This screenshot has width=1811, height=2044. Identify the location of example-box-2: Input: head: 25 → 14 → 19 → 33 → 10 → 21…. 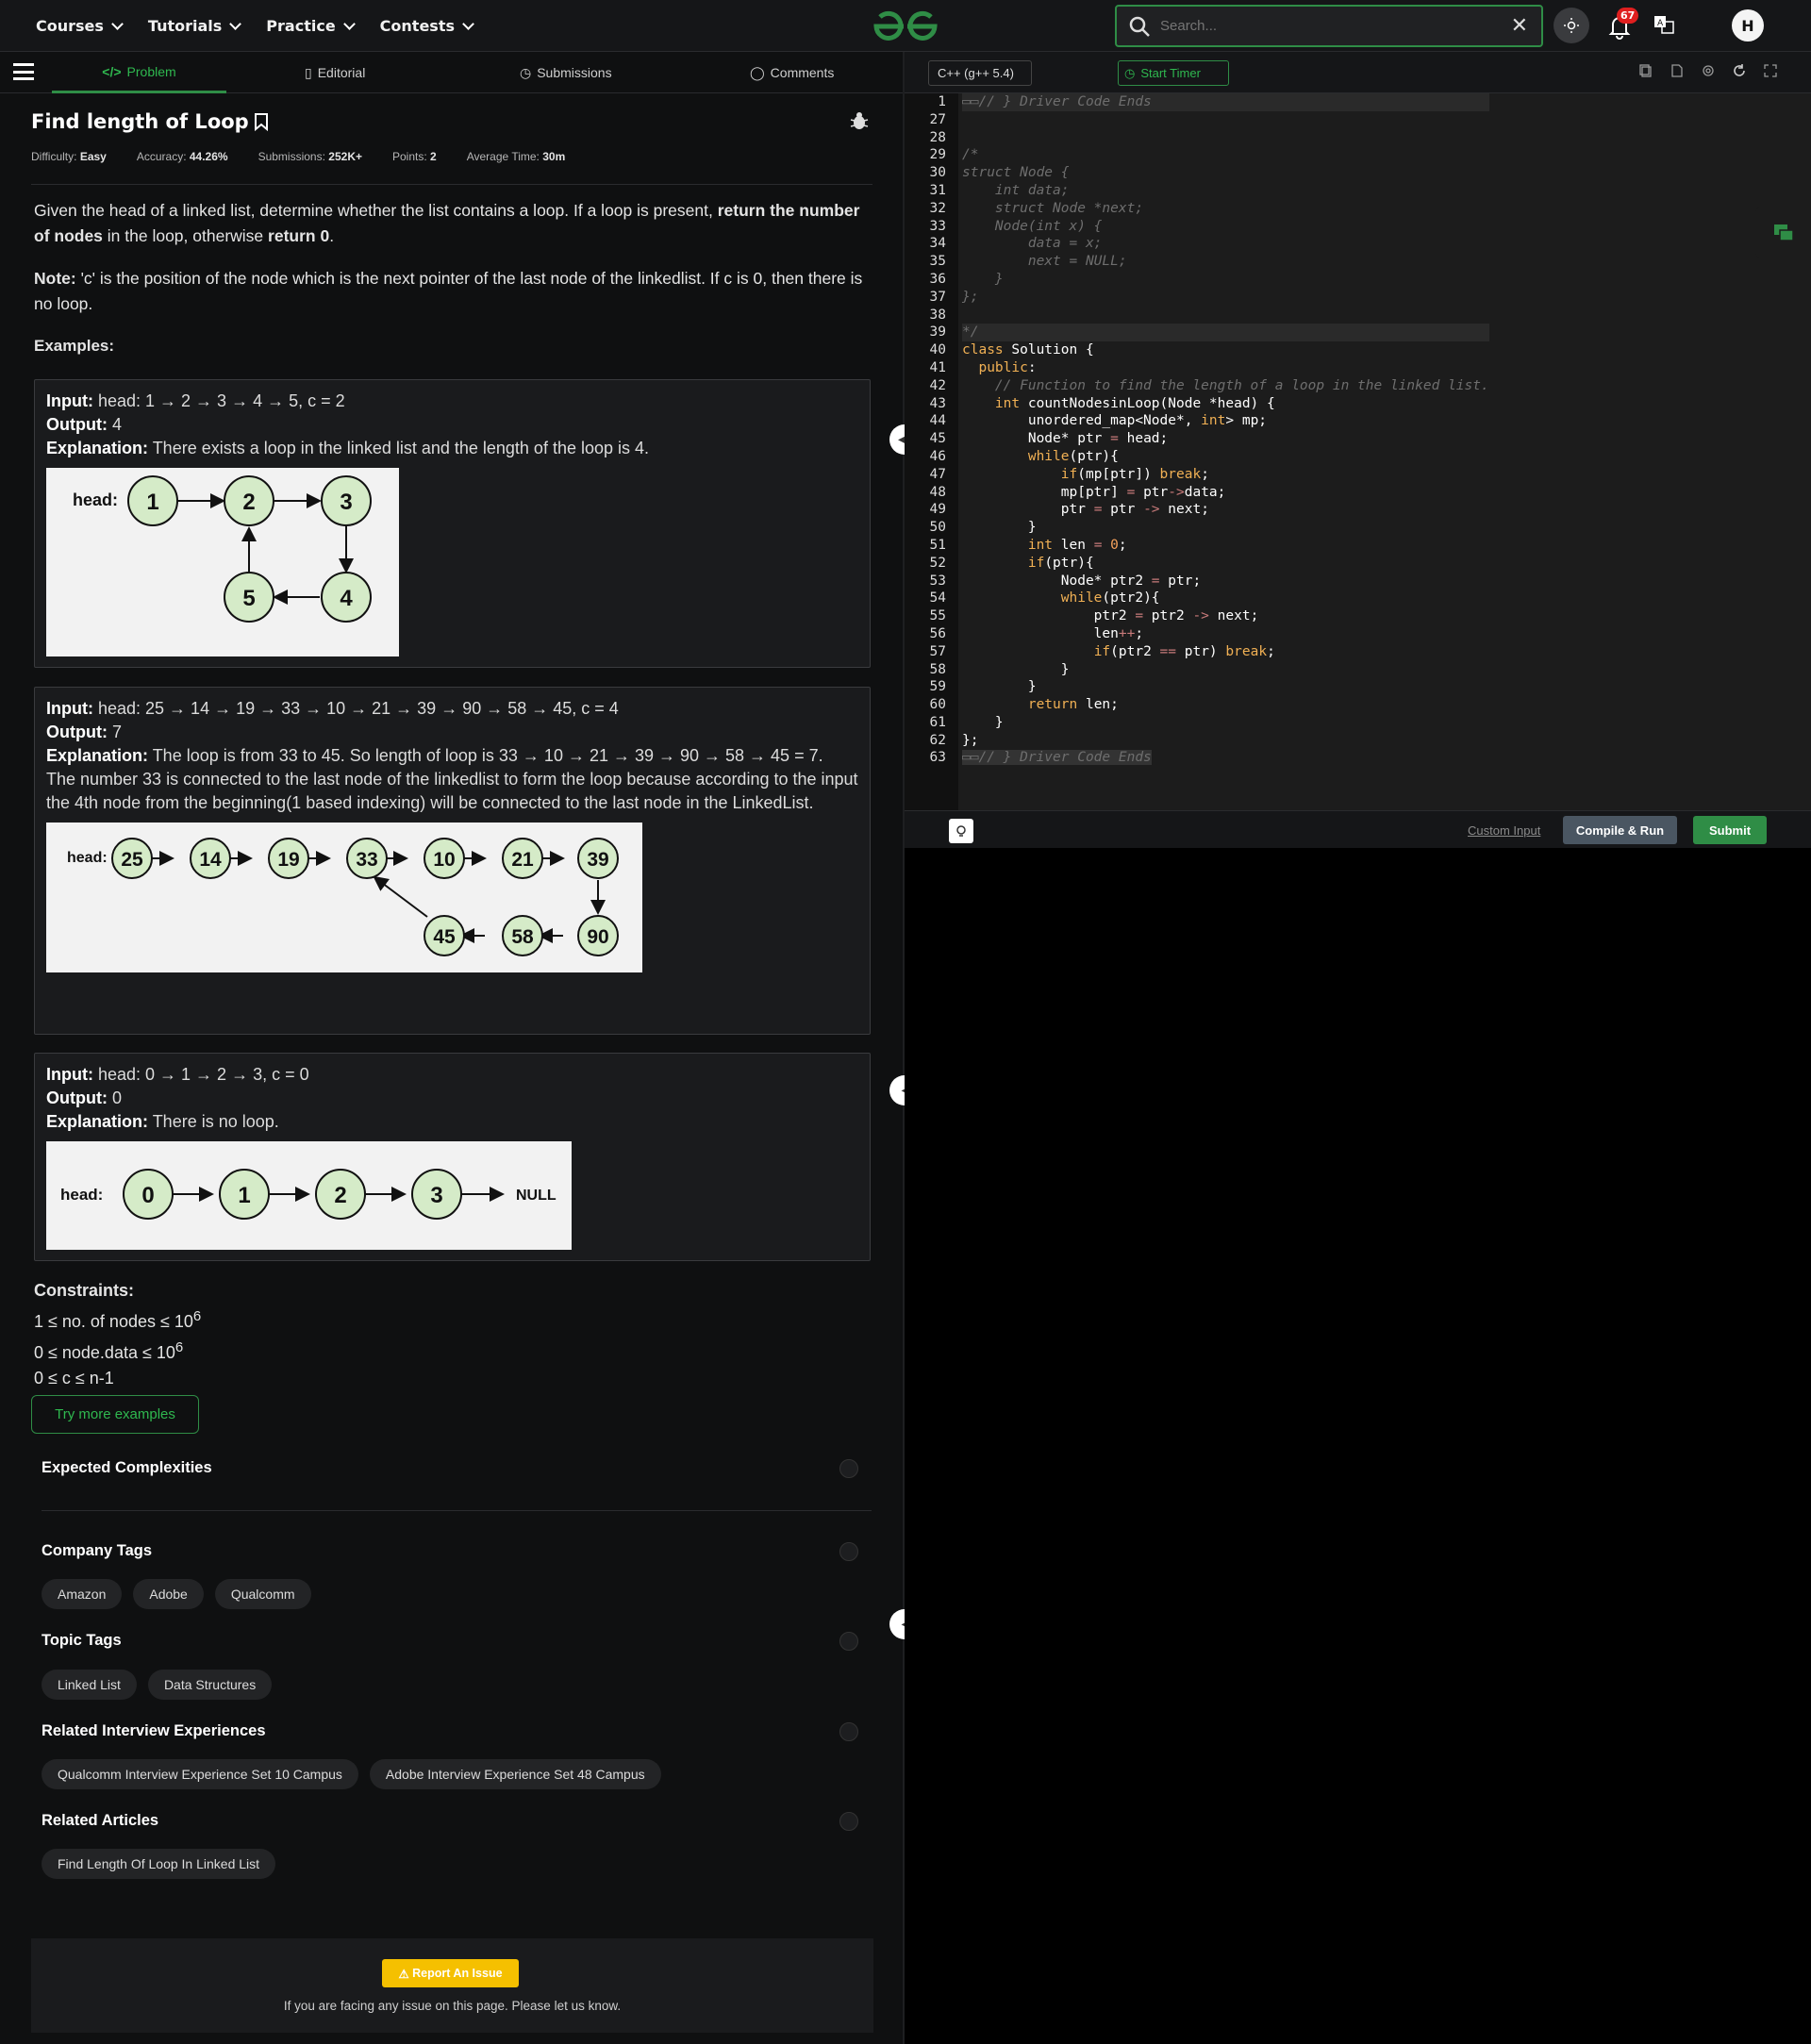
(452, 861).